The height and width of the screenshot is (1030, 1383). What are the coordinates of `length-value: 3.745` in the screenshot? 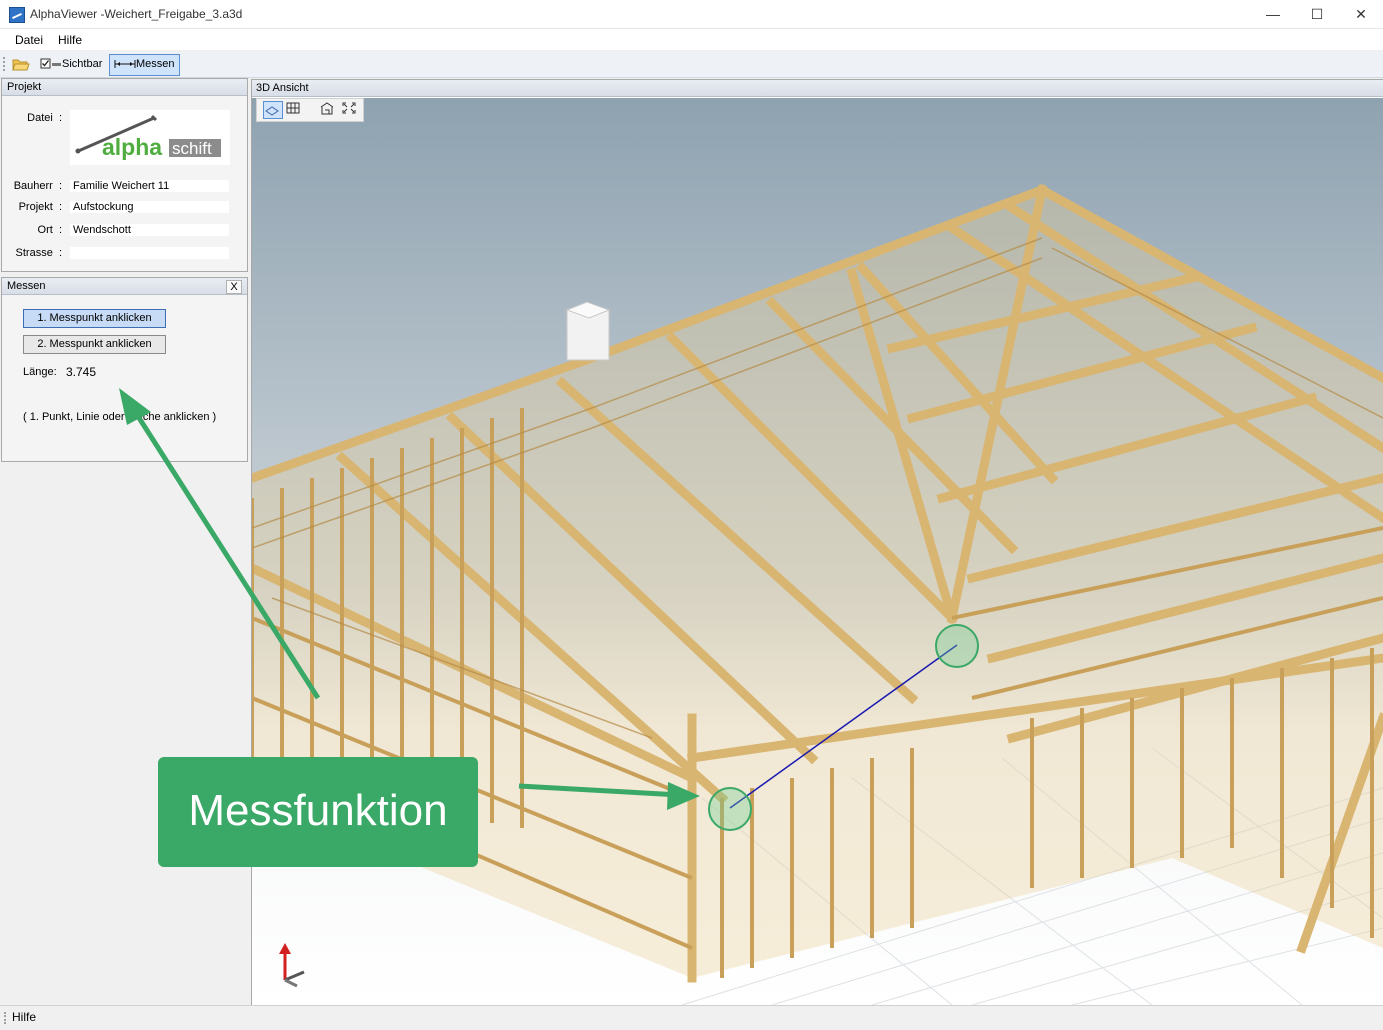 It's located at (81, 372).